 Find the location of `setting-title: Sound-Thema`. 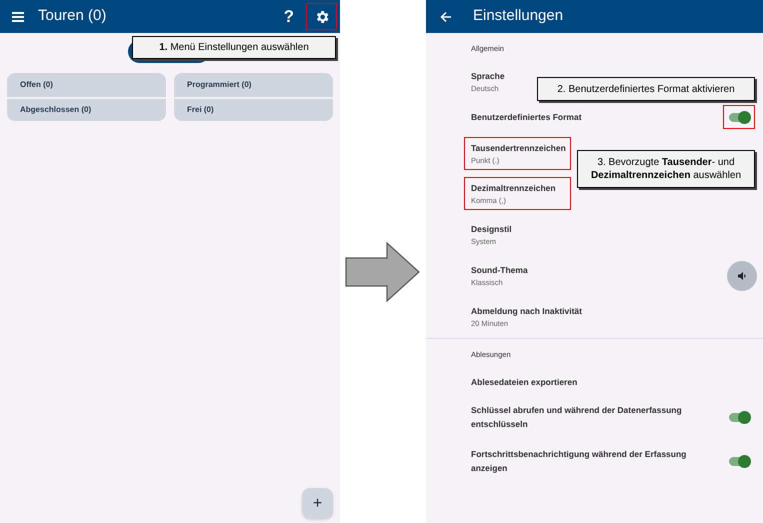

setting-title: Sound-Thema is located at coordinates (499, 270).